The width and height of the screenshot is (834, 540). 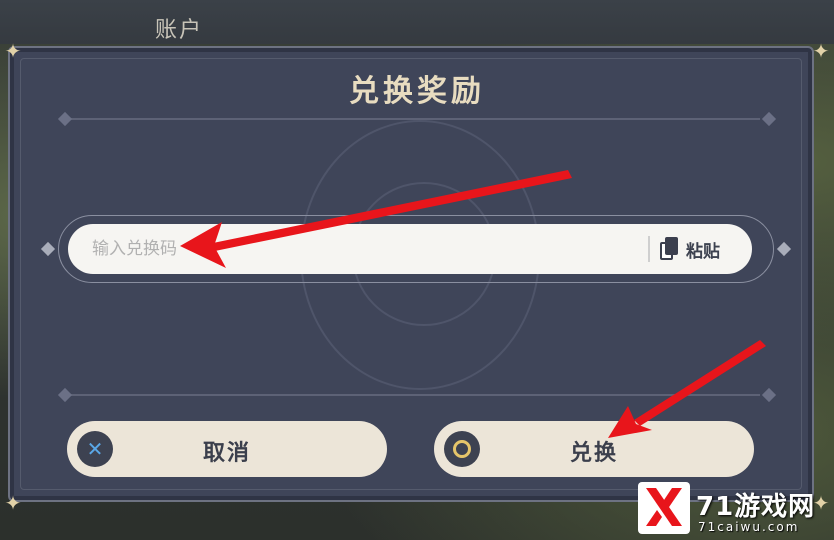 What do you see at coordinates (649, 249) in the screenshot?
I see `paste-separator` at bounding box center [649, 249].